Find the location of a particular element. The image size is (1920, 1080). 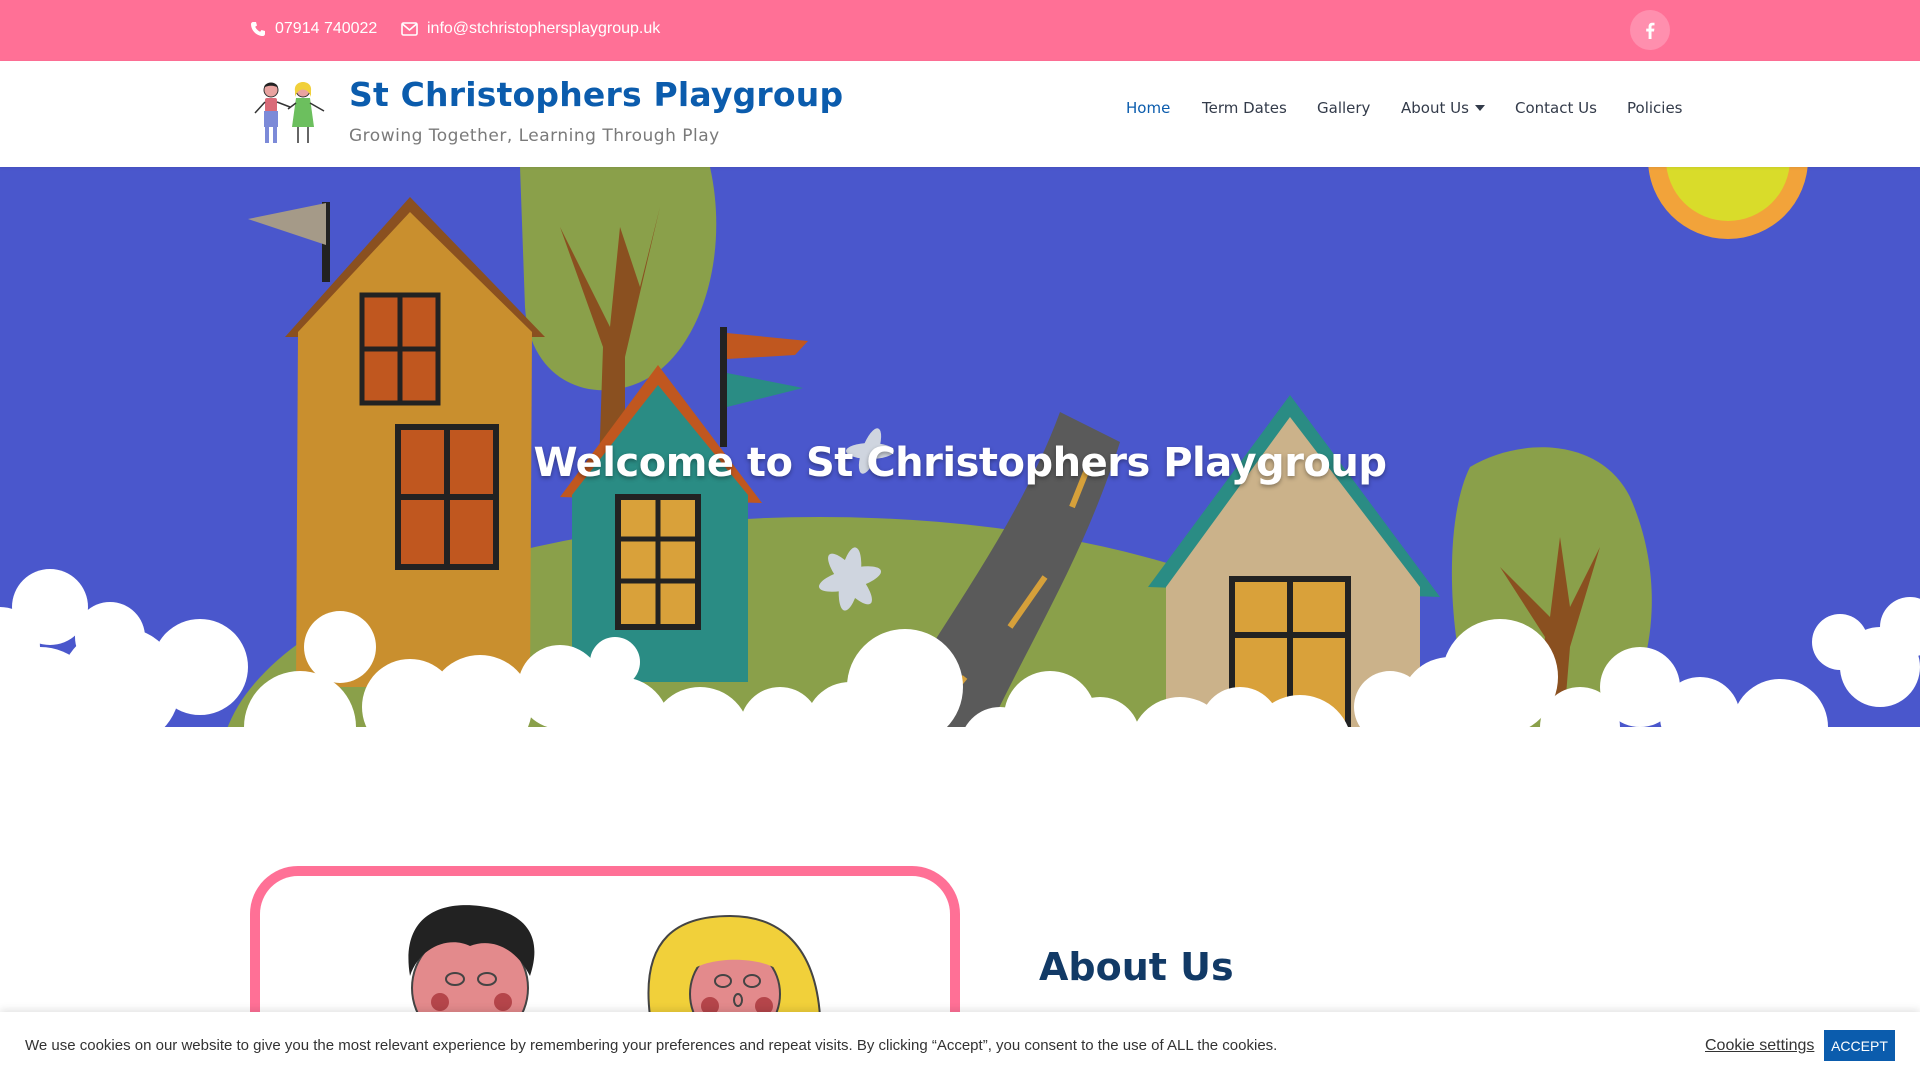

cookie-accept-button: ACCEPT is located at coordinates (1859, 1045).